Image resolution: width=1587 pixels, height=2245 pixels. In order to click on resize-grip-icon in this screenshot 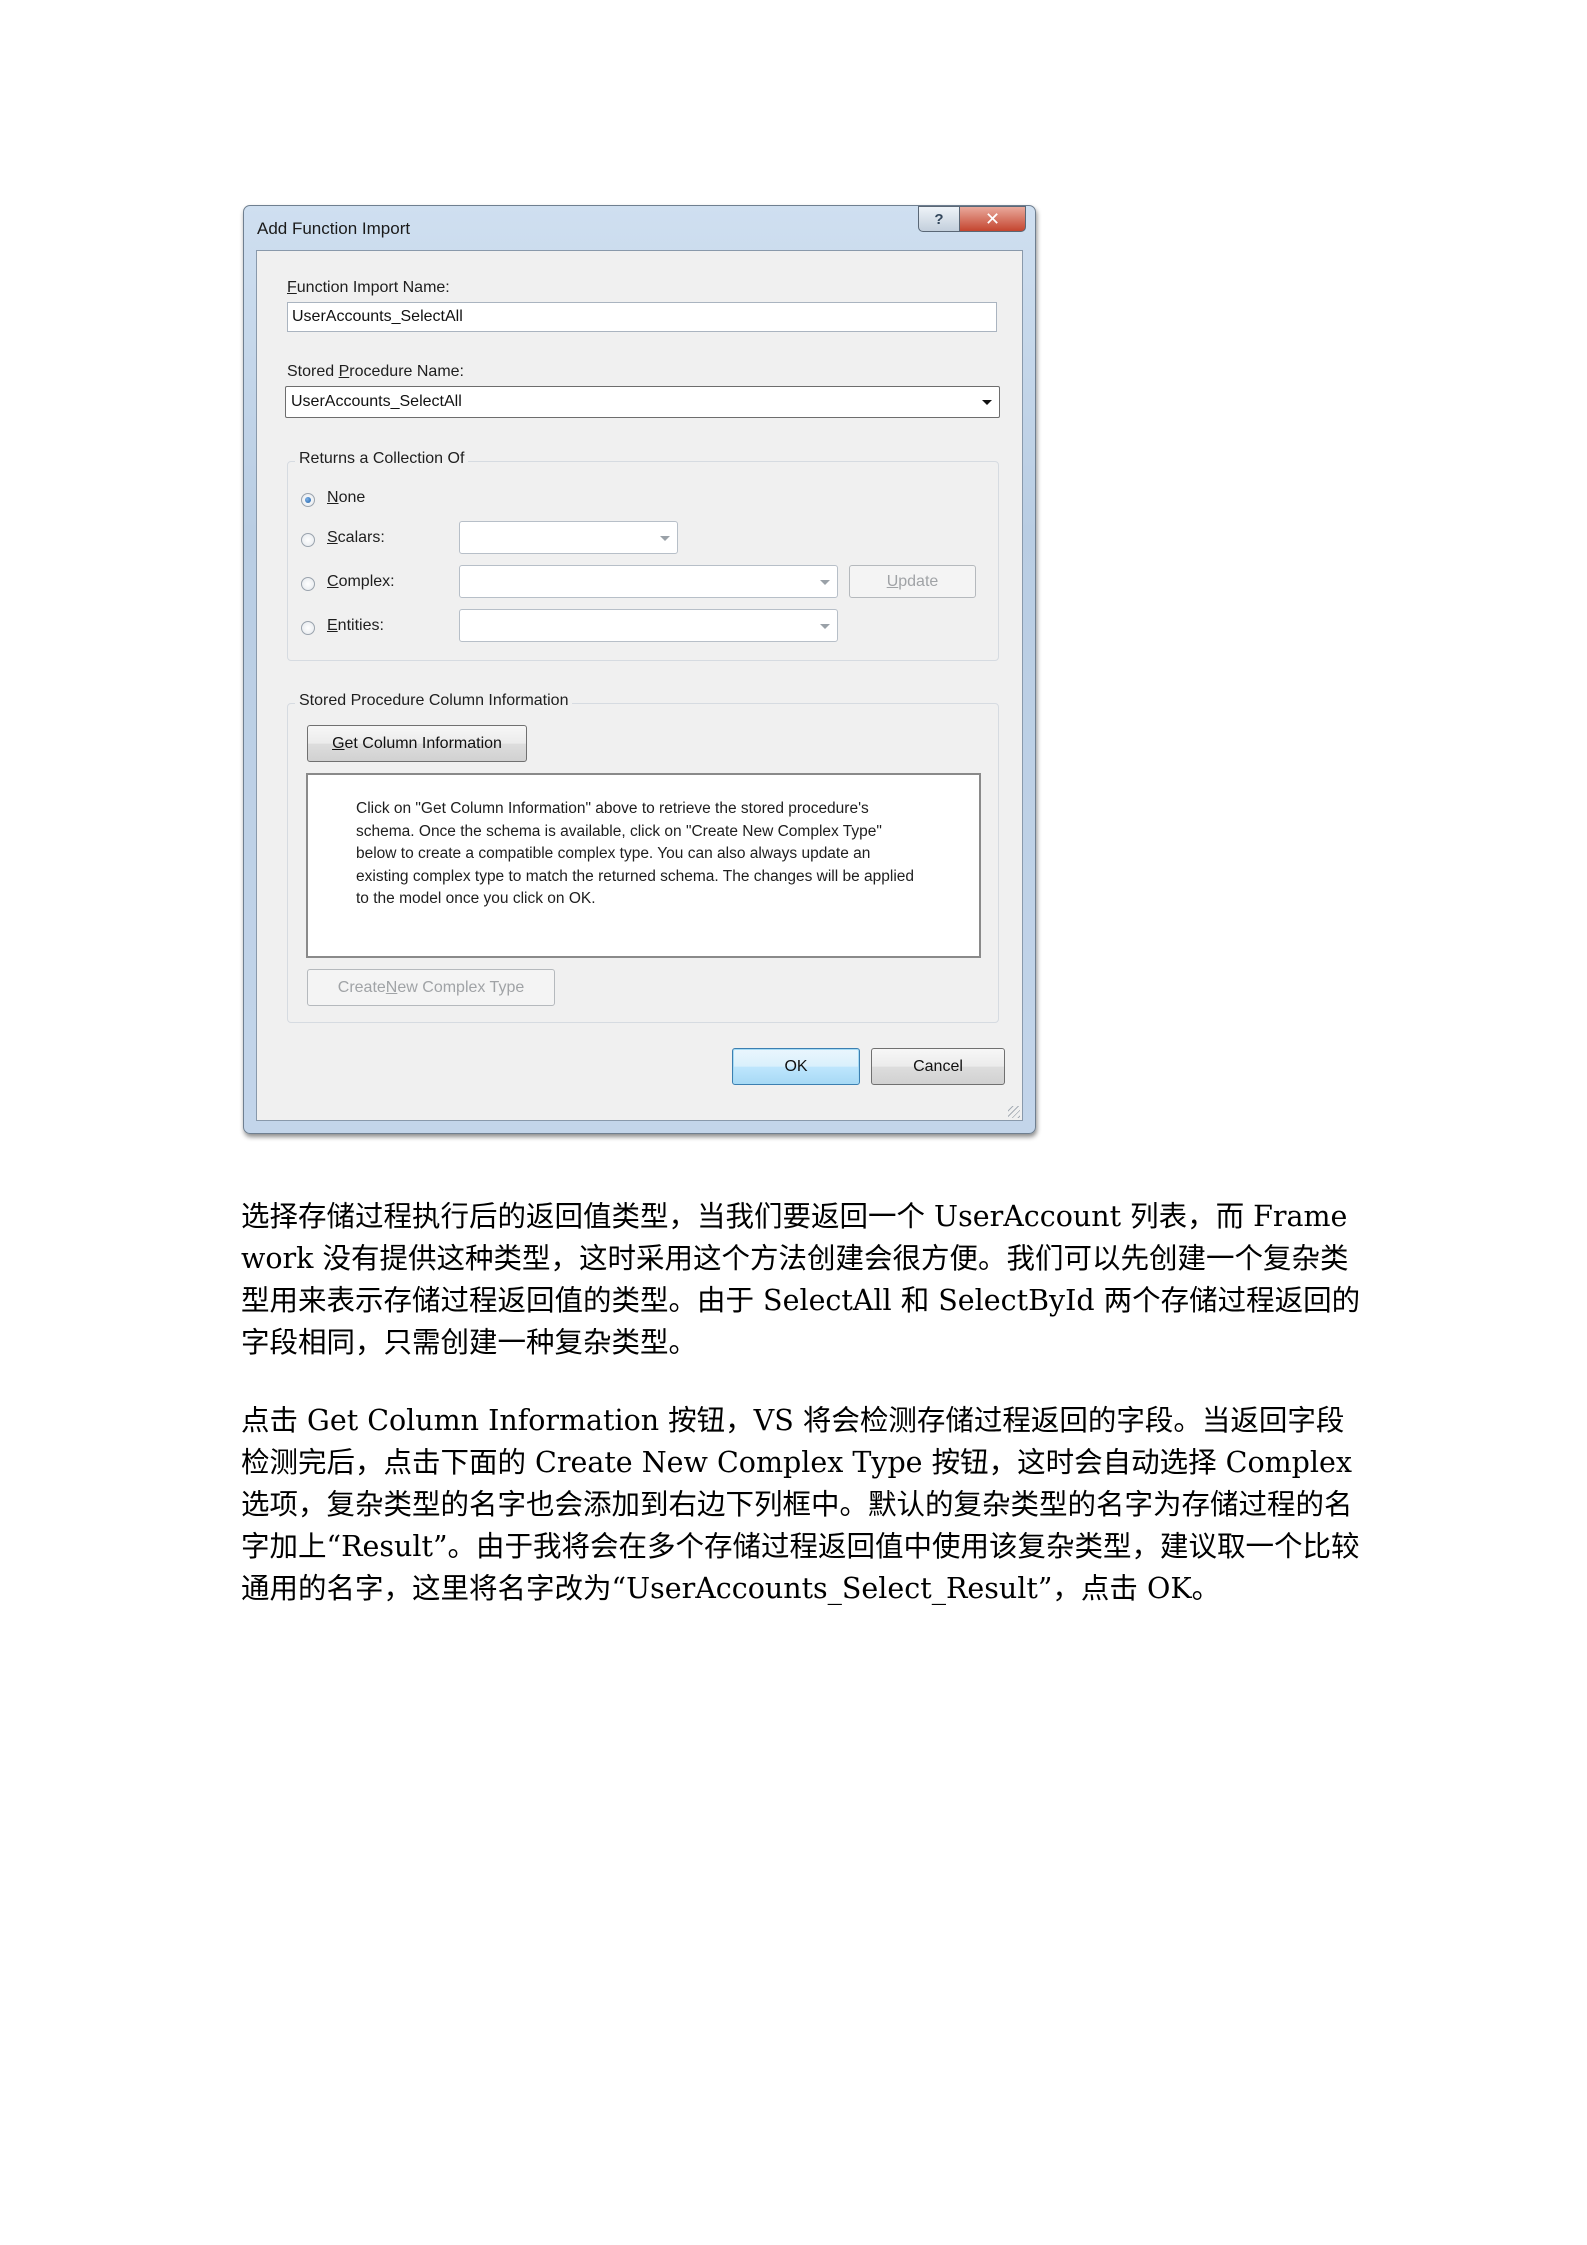, I will do `click(1014, 1112)`.